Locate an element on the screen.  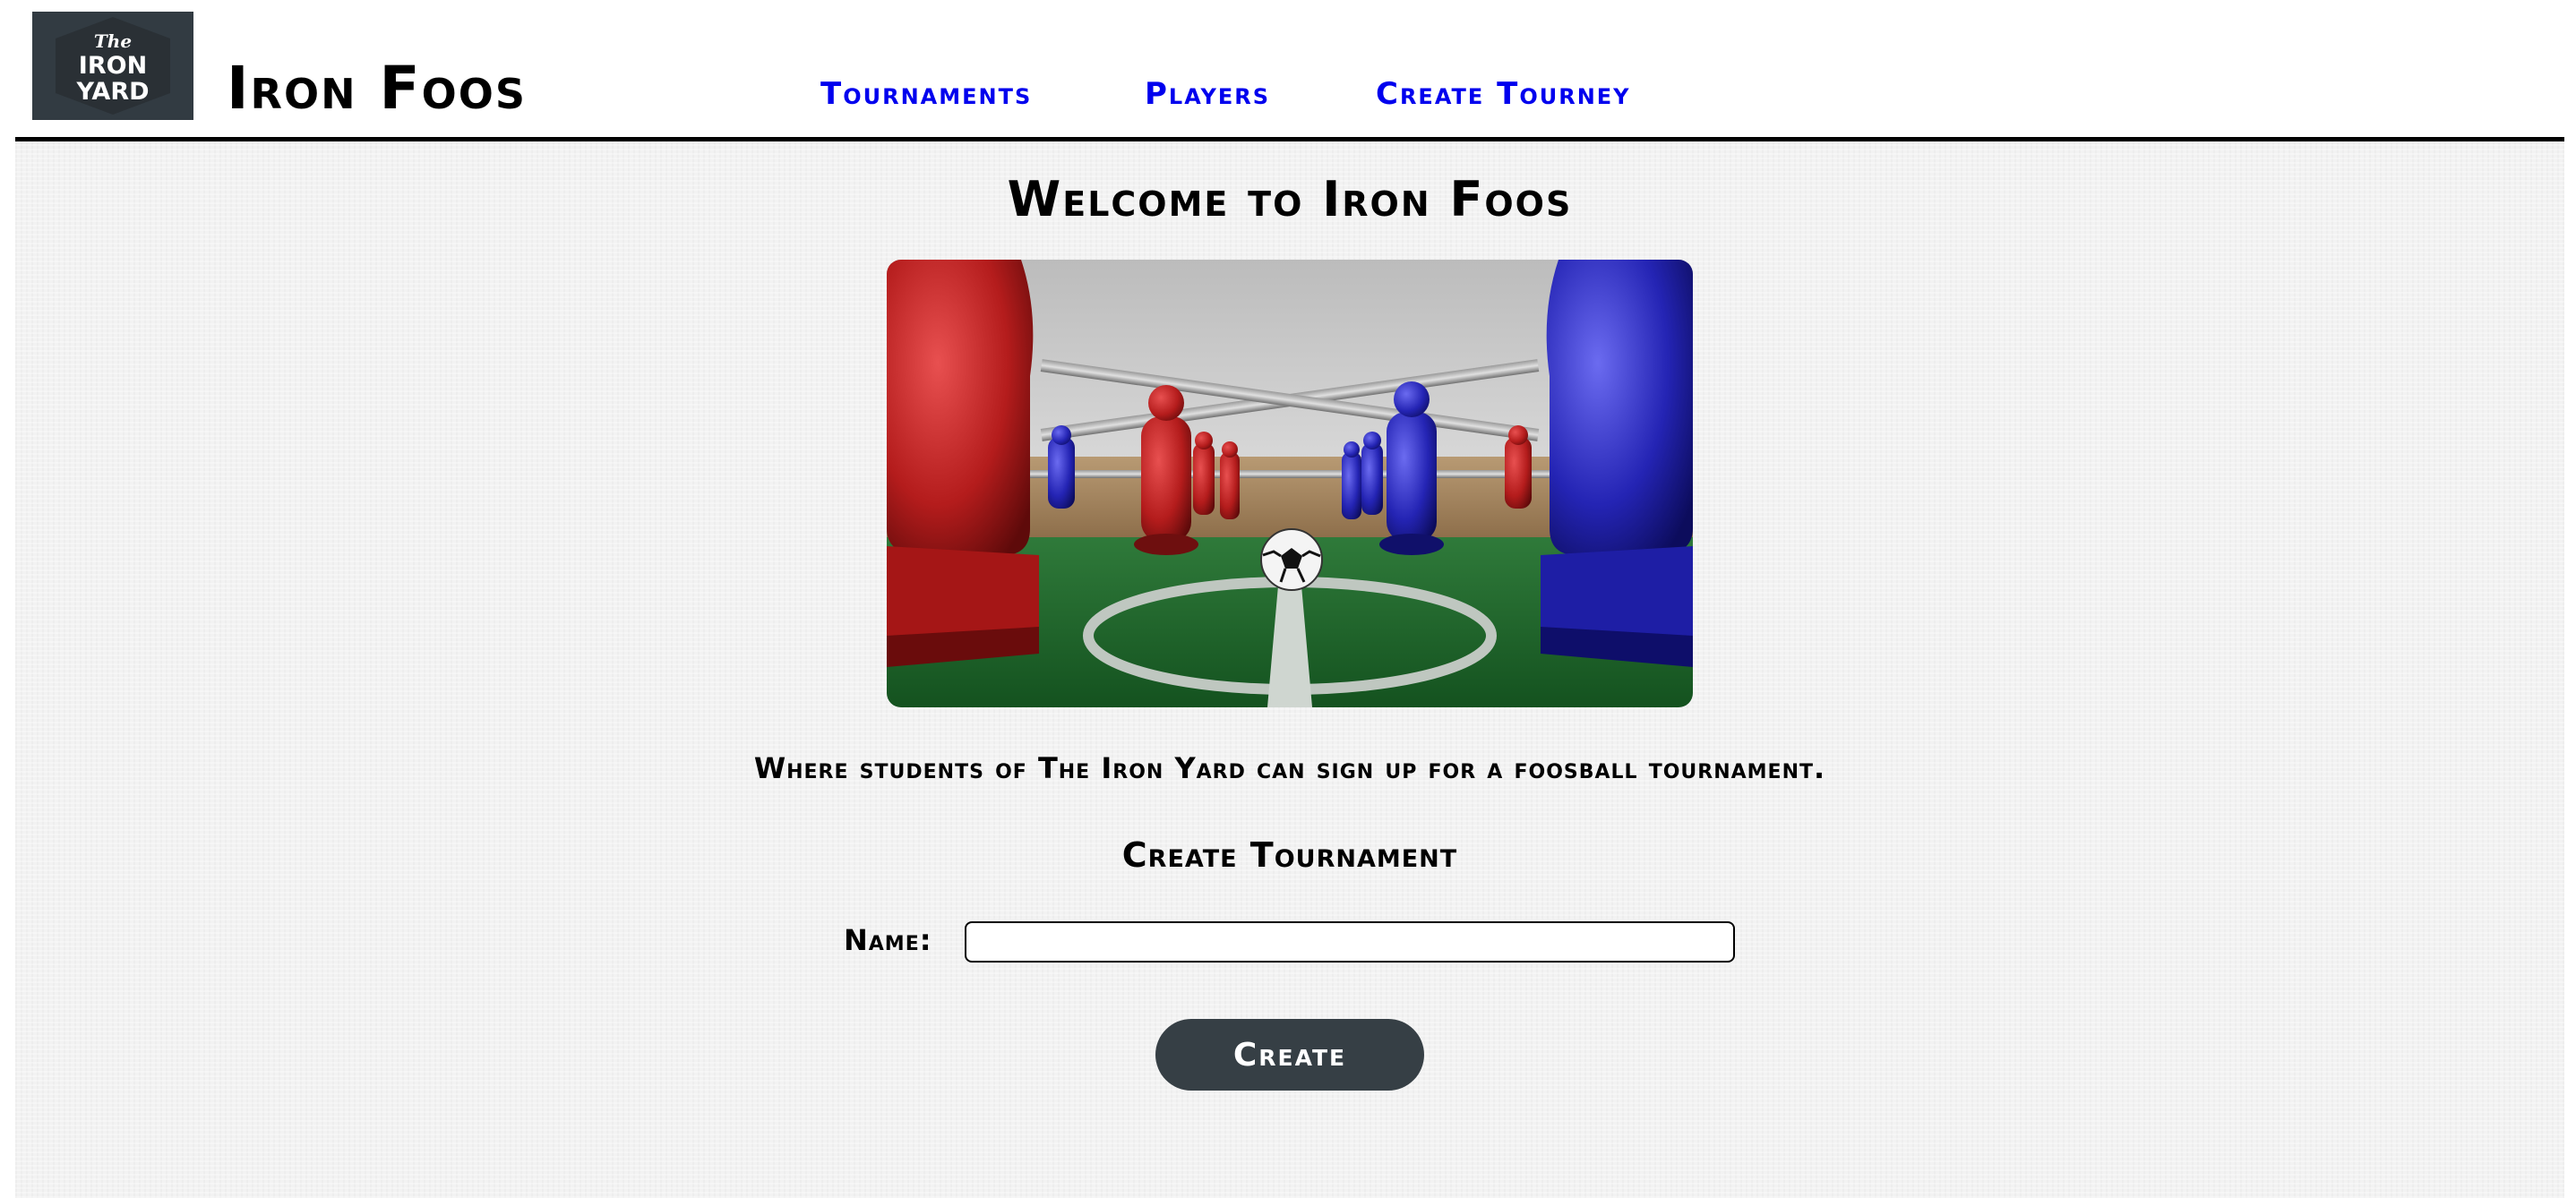
tournament-name-input is located at coordinates (1350, 942).